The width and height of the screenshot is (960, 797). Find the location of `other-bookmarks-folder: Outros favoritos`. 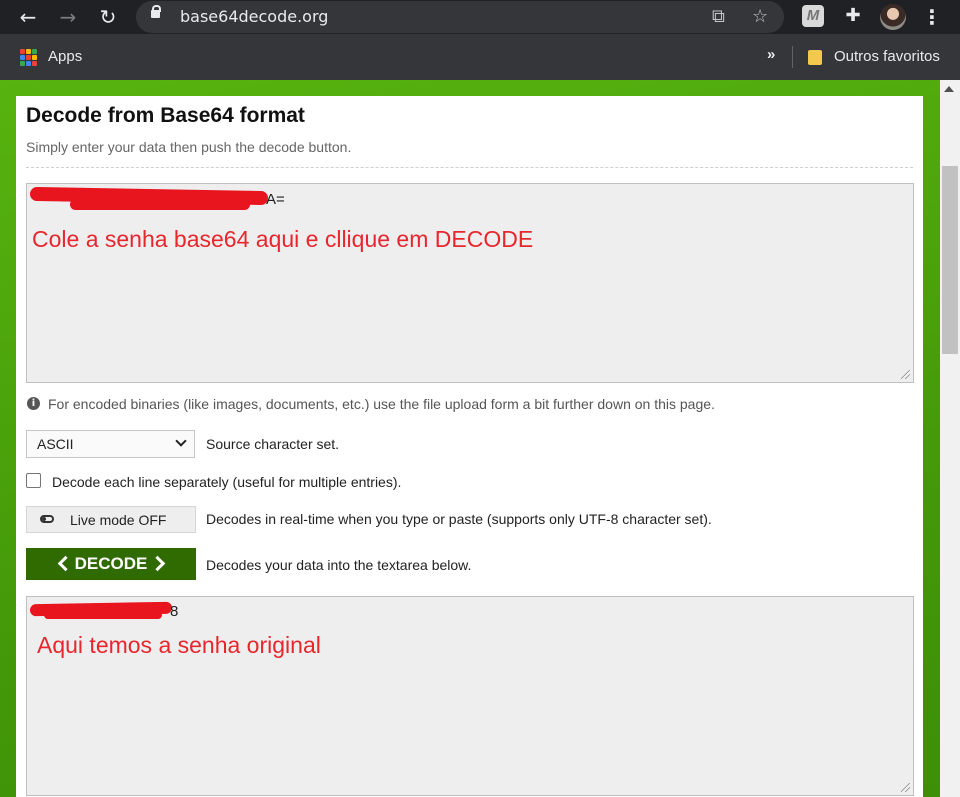

other-bookmarks-folder: Outros favoritos is located at coordinates (887, 56).